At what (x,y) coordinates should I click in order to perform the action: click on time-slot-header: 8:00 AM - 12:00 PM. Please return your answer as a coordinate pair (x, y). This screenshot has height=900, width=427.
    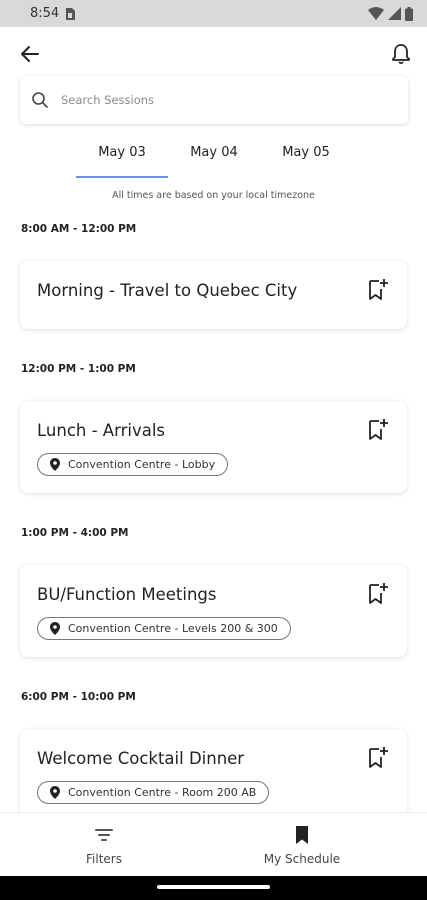
    Looking at the image, I should click on (79, 229).